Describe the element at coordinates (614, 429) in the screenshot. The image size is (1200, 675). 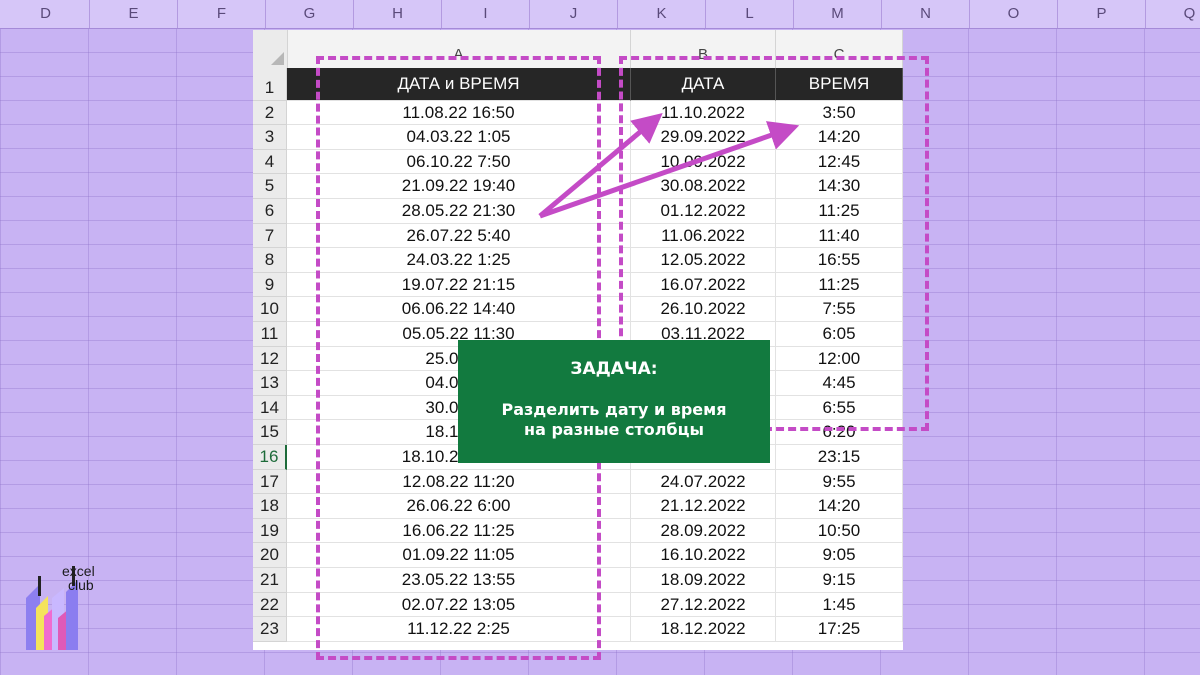
I see `task-description-line-2: на разные столбцы` at that location.